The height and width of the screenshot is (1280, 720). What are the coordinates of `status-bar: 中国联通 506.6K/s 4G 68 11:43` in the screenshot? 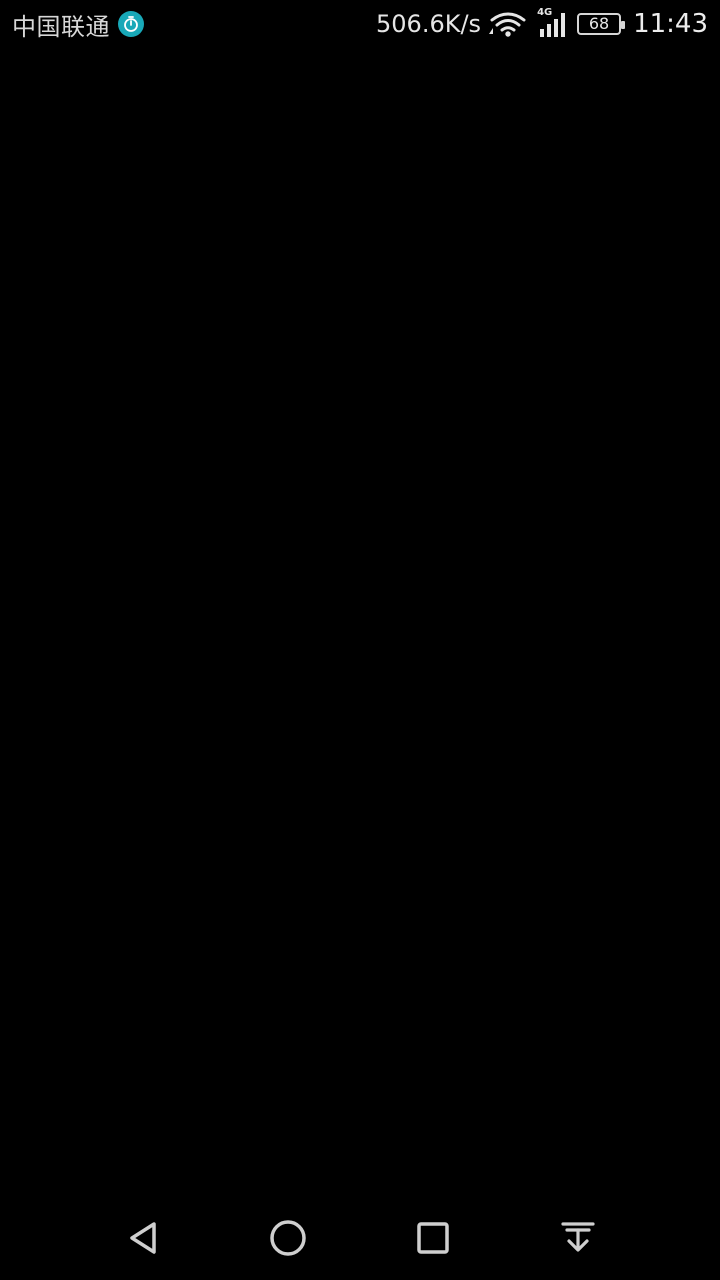 It's located at (360, 24).